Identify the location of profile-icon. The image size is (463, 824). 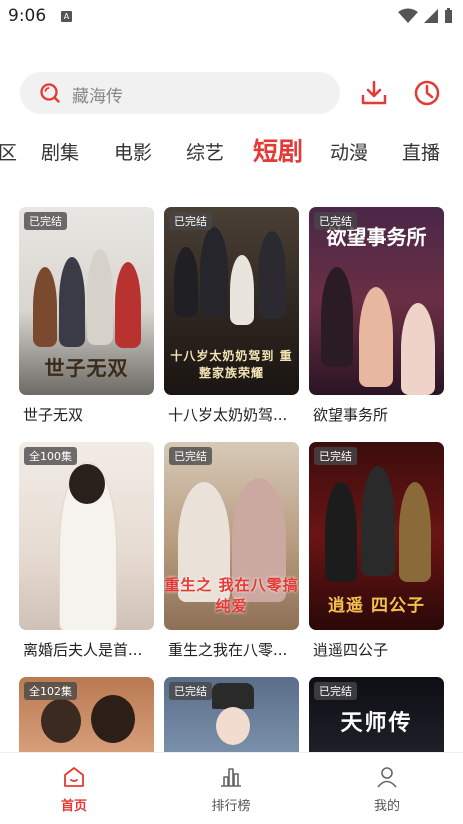
(387, 777).